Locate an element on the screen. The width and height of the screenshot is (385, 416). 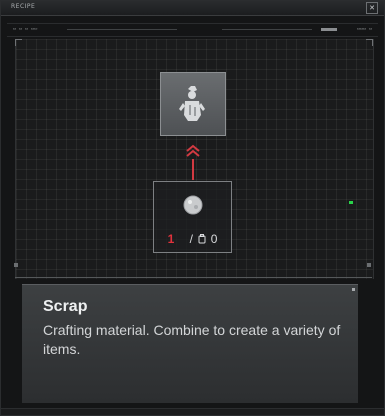
title-bar: RECIPE ✕ is located at coordinates (192, 8).